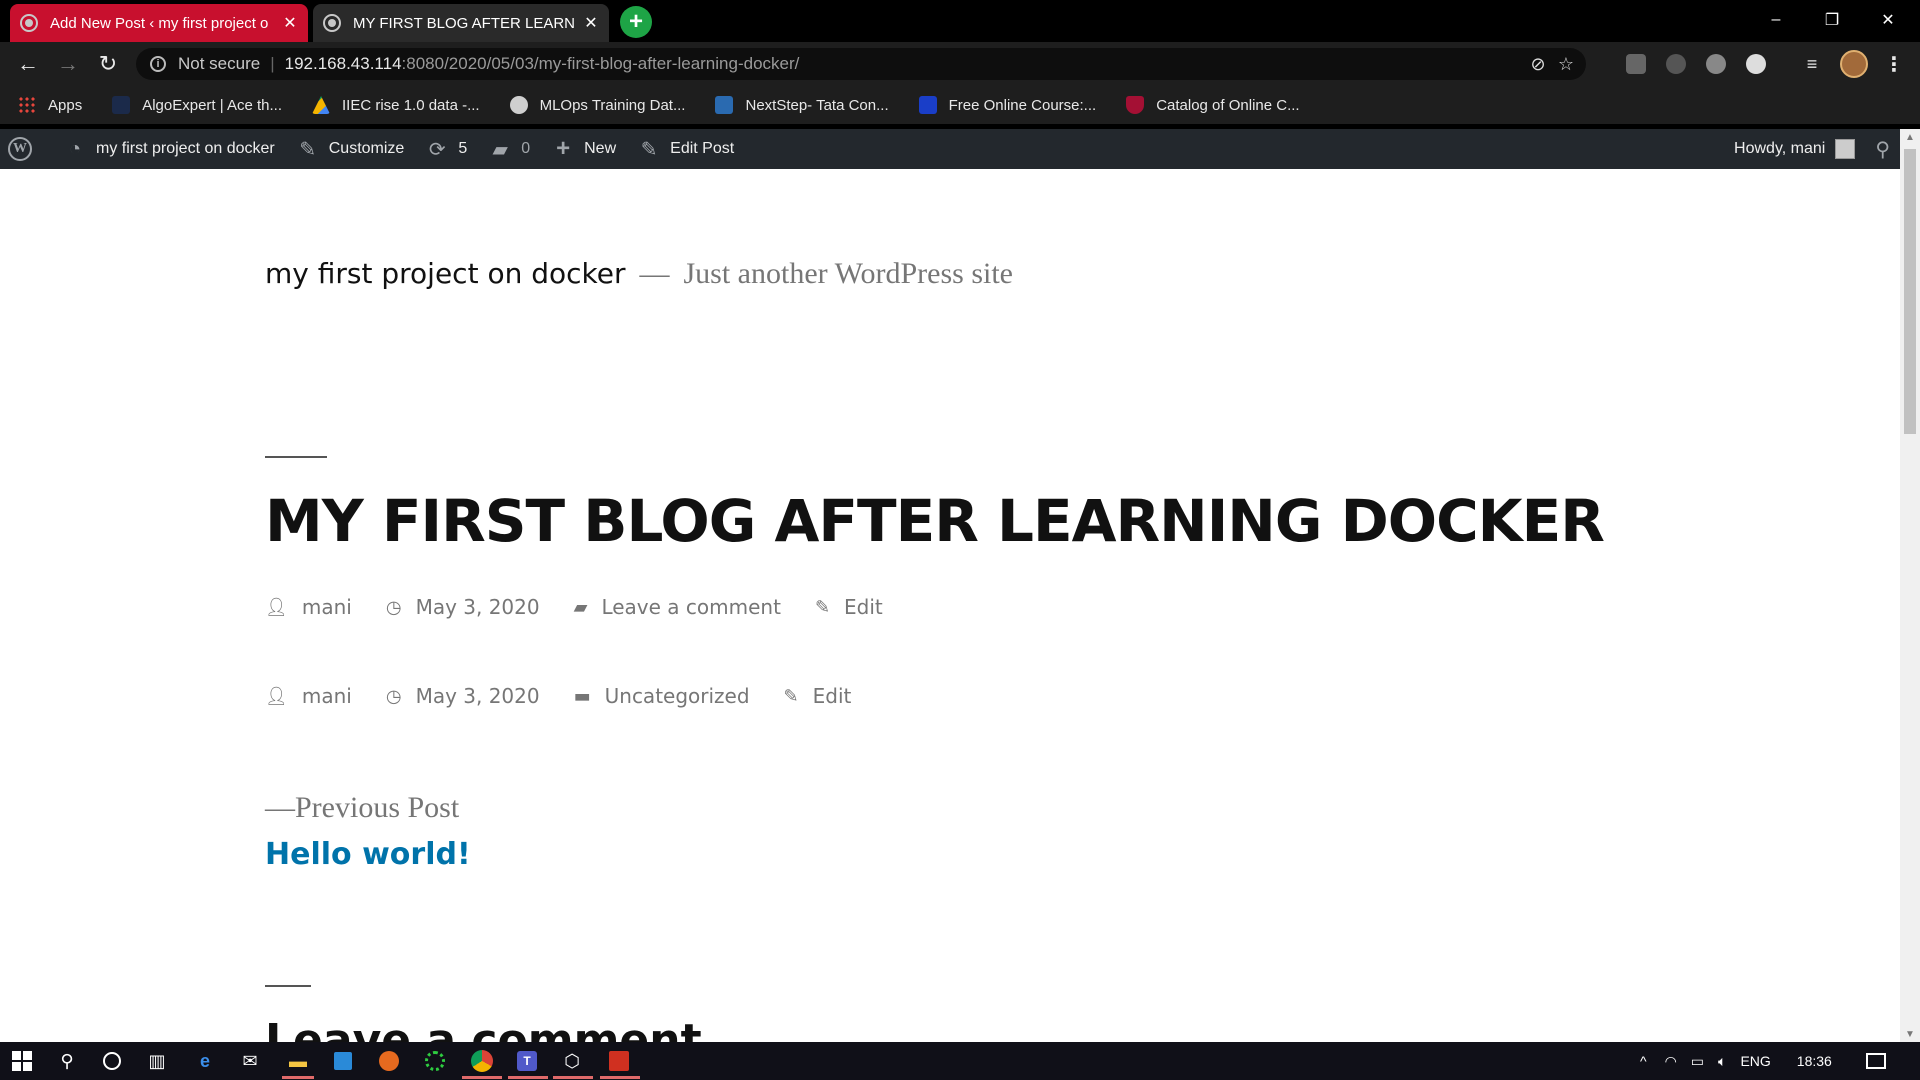  What do you see at coordinates (296, 457) in the screenshot?
I see `title-divider` at bounding box center [296, 457].